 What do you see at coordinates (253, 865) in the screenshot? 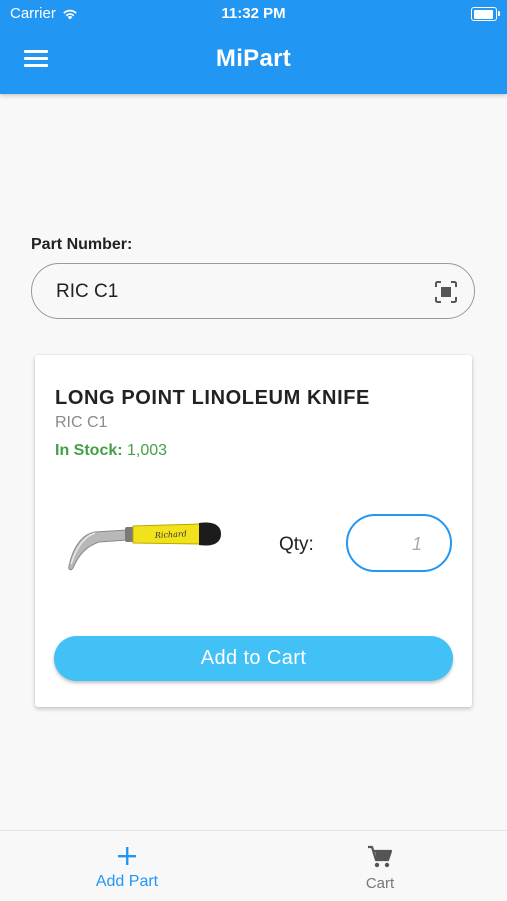
I see `bottom-tab-bar: Add Part Cart` at bounding box center [253, 865].